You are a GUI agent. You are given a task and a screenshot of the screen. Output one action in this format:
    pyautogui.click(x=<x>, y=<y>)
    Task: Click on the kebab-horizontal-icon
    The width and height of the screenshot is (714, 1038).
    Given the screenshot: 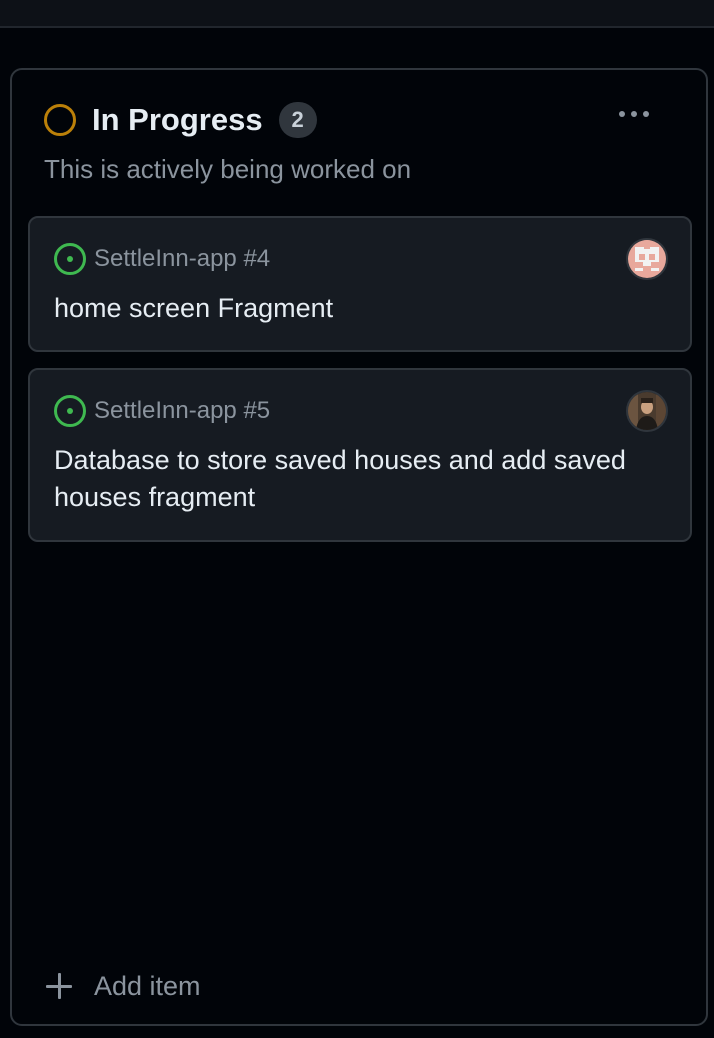 What is the action you would take?
    pyautogui.click(x=622, y=114)
    